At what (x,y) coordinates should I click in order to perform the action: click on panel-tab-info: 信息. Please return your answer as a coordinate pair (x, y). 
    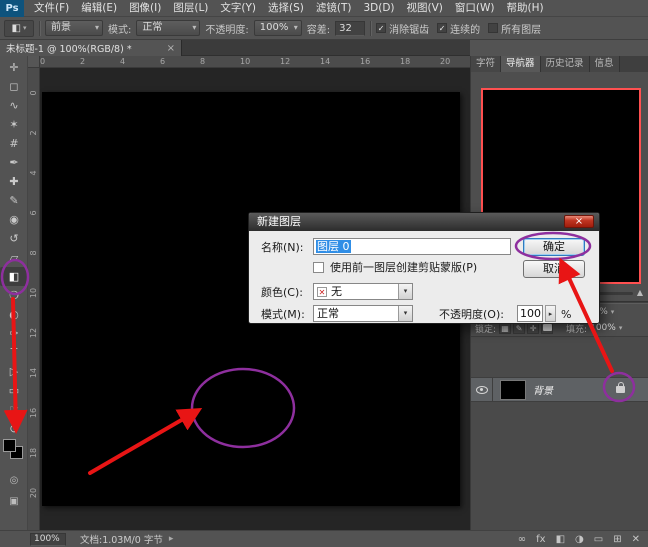
    Looking at the image, I should click on (604, 64).